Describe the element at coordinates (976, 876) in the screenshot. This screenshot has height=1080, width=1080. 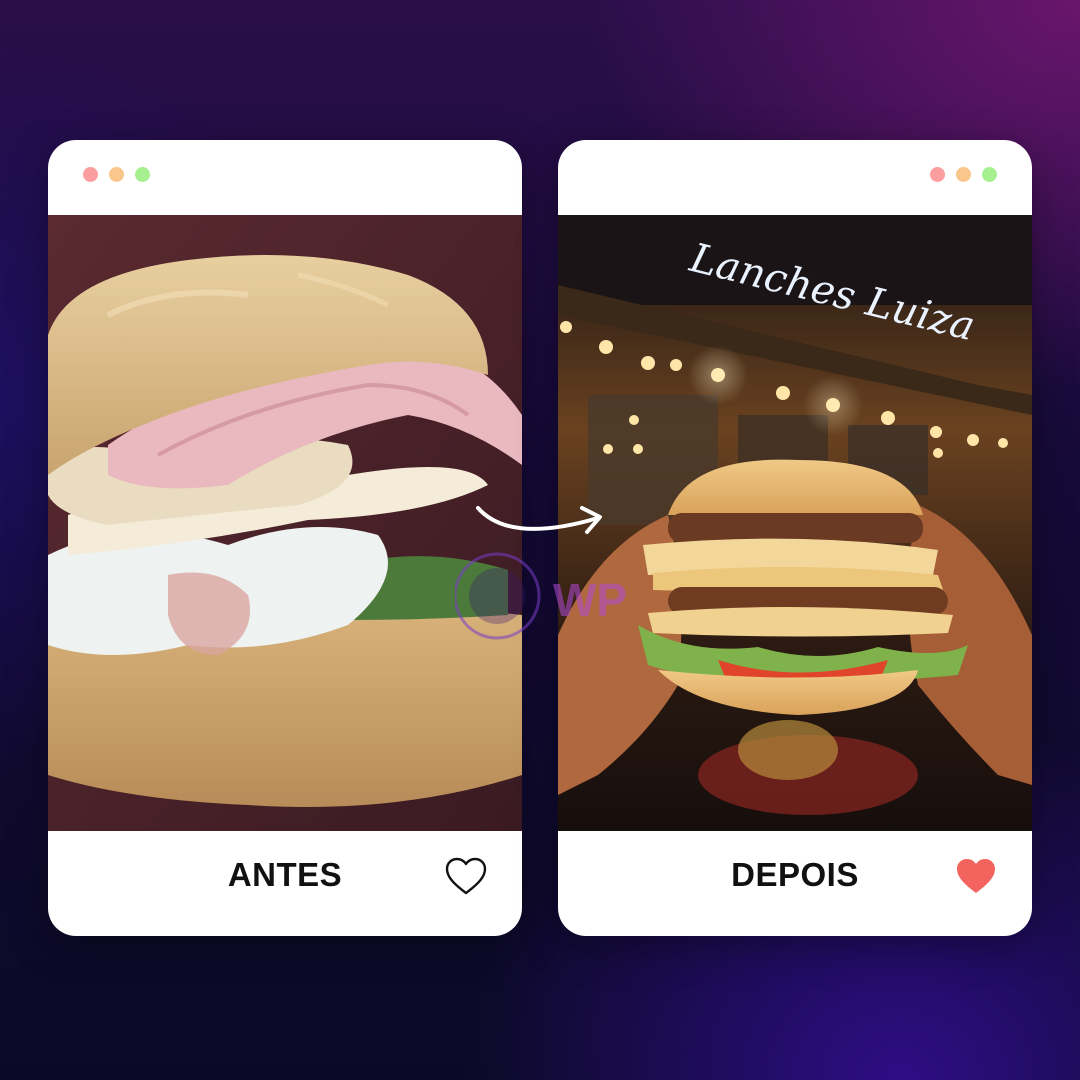
I see `heart-filled-icon` at that location.